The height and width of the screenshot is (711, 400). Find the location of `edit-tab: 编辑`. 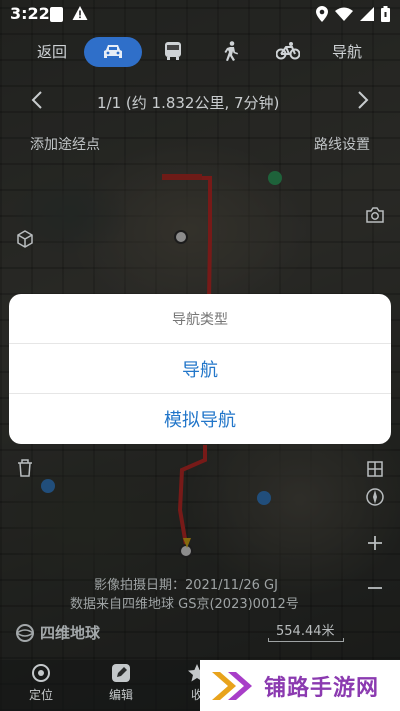

edit-tab: 编辑 is located at coordinates (121, 682).